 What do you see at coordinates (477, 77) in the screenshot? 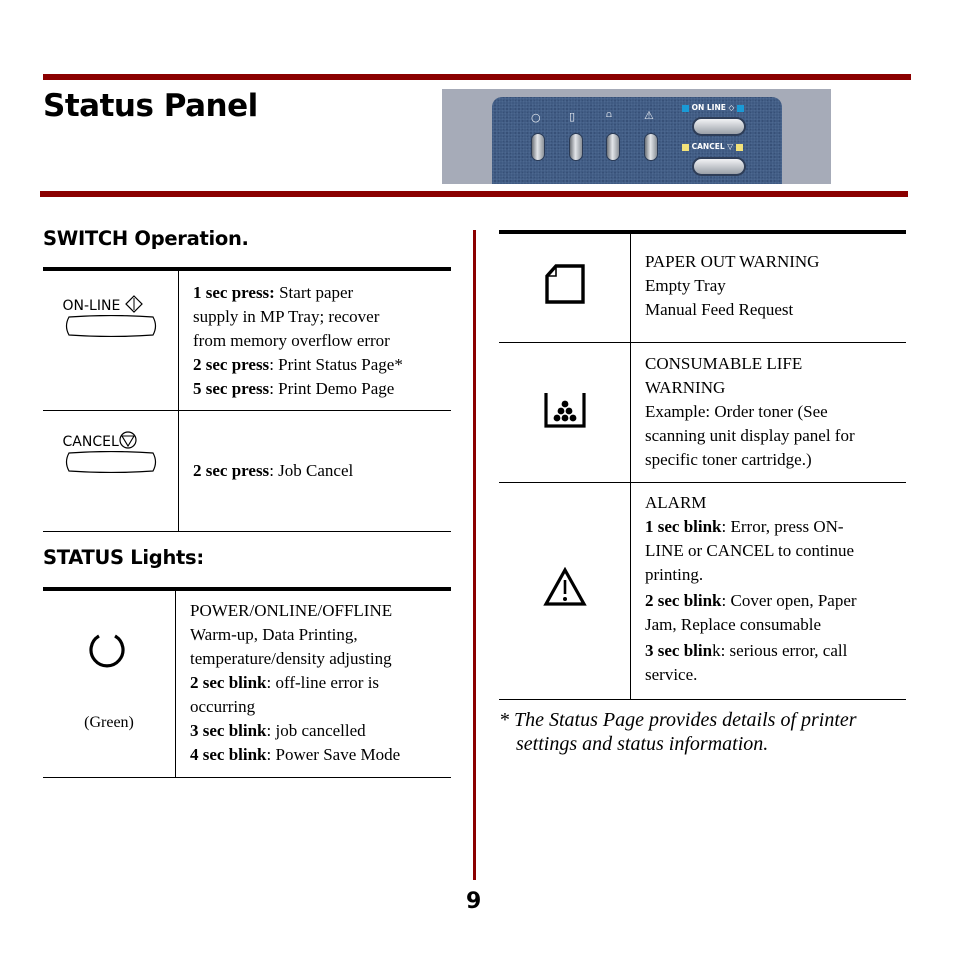
I see `header-top-rule` at bounding box center [477, 77].